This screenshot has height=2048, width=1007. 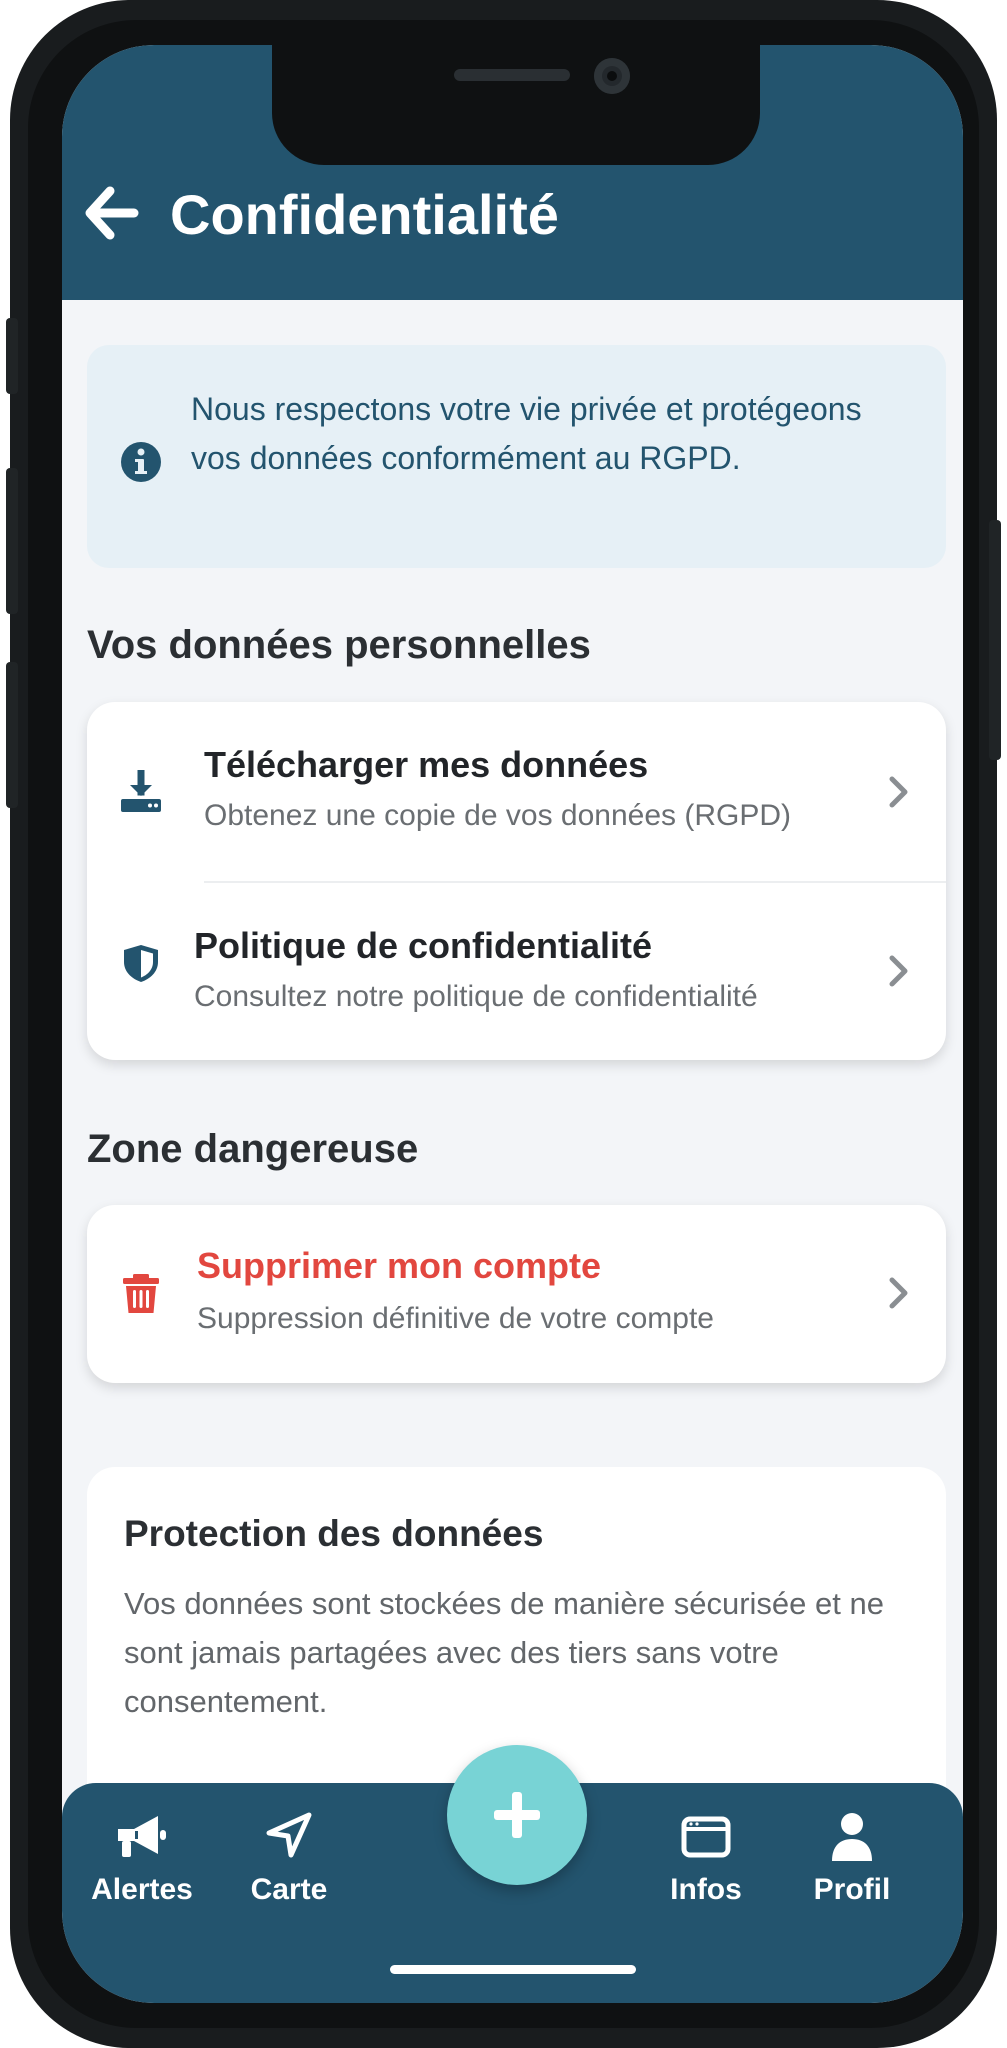 I want to click on navigation-icon, so click(x=289, y=1835).